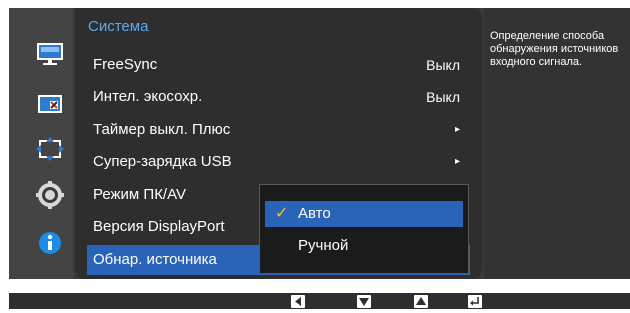 The image size is (630, 313). I want to click on menu-item-label: FreeSync, so click(125, 64).